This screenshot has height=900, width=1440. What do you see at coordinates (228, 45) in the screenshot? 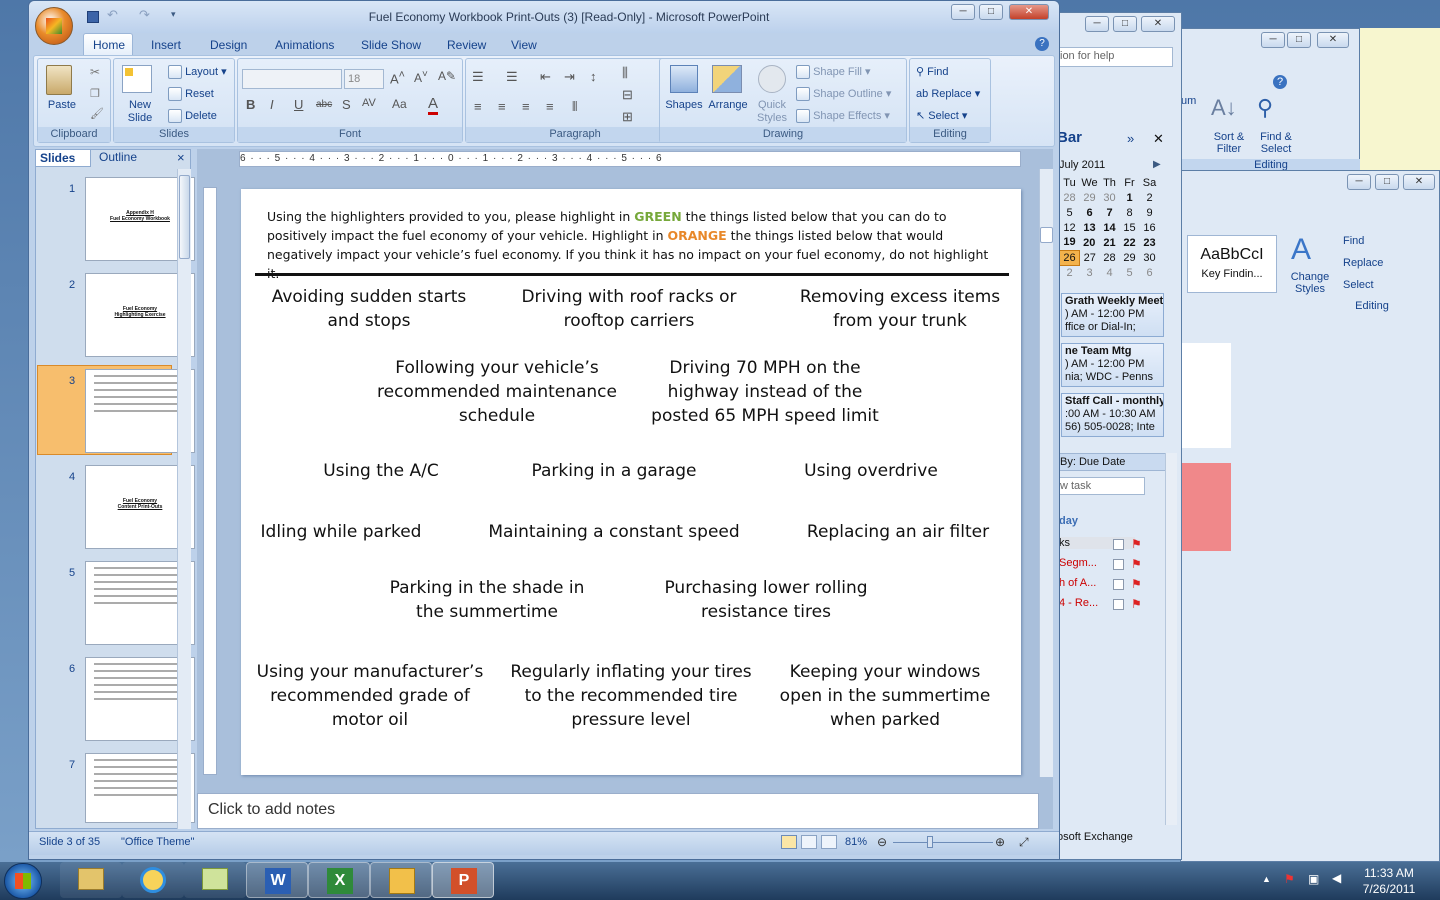
I see `tab-design: Design` at bounding box center [228, 45].